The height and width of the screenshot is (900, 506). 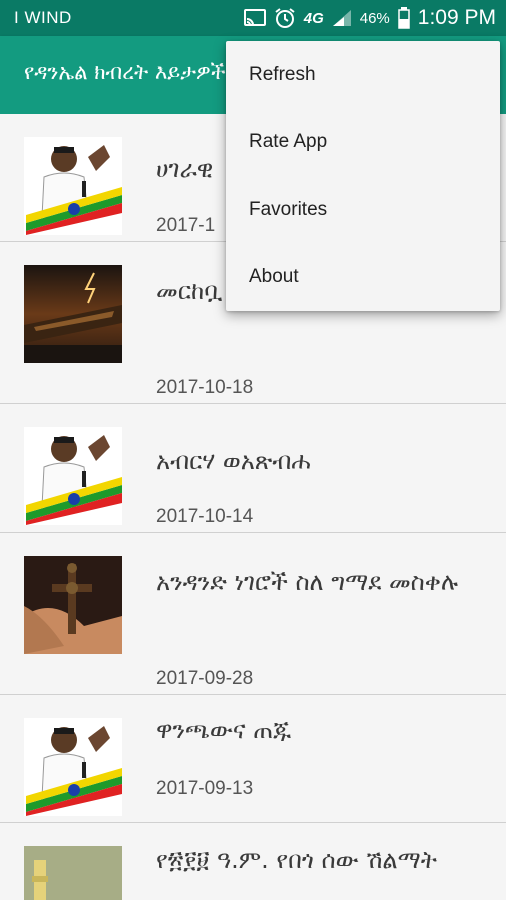 I want to click on article-date: 2017-09-28, so click(x=205, y=678).